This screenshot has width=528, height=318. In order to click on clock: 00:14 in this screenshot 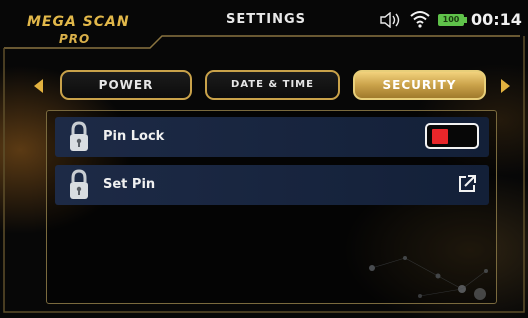, I will do `click(496, 19)`.